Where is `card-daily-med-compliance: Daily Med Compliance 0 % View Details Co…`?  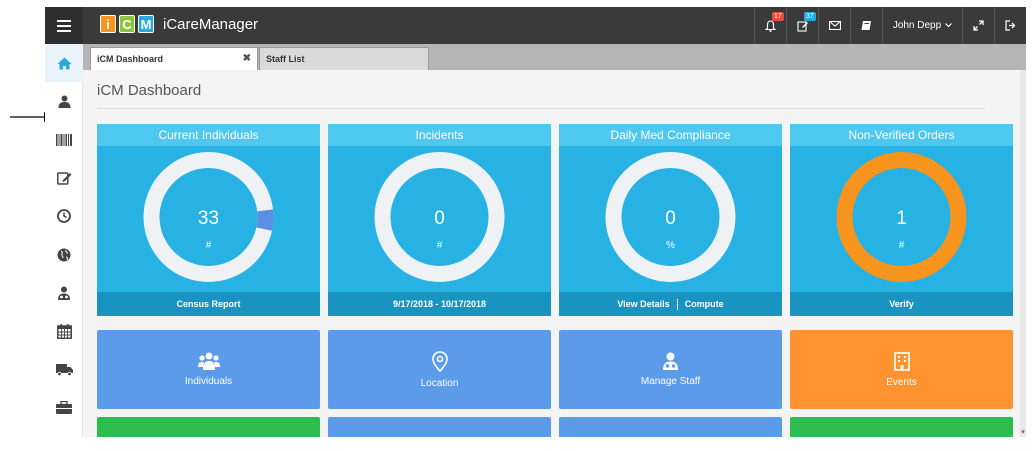
card-daily-med-compliance: Daily Med Compliance 0 % View Details Co… is located at coordinates (670, 220).